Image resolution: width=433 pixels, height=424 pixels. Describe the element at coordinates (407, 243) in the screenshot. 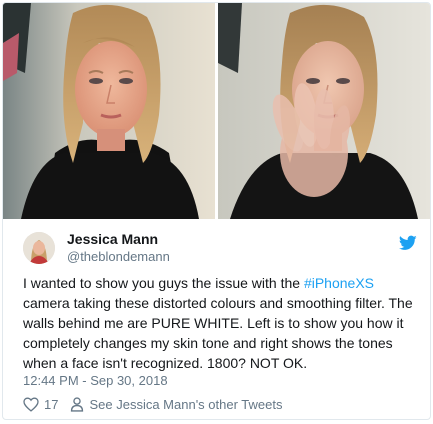

I see `twitter-bird-icon` at that location.